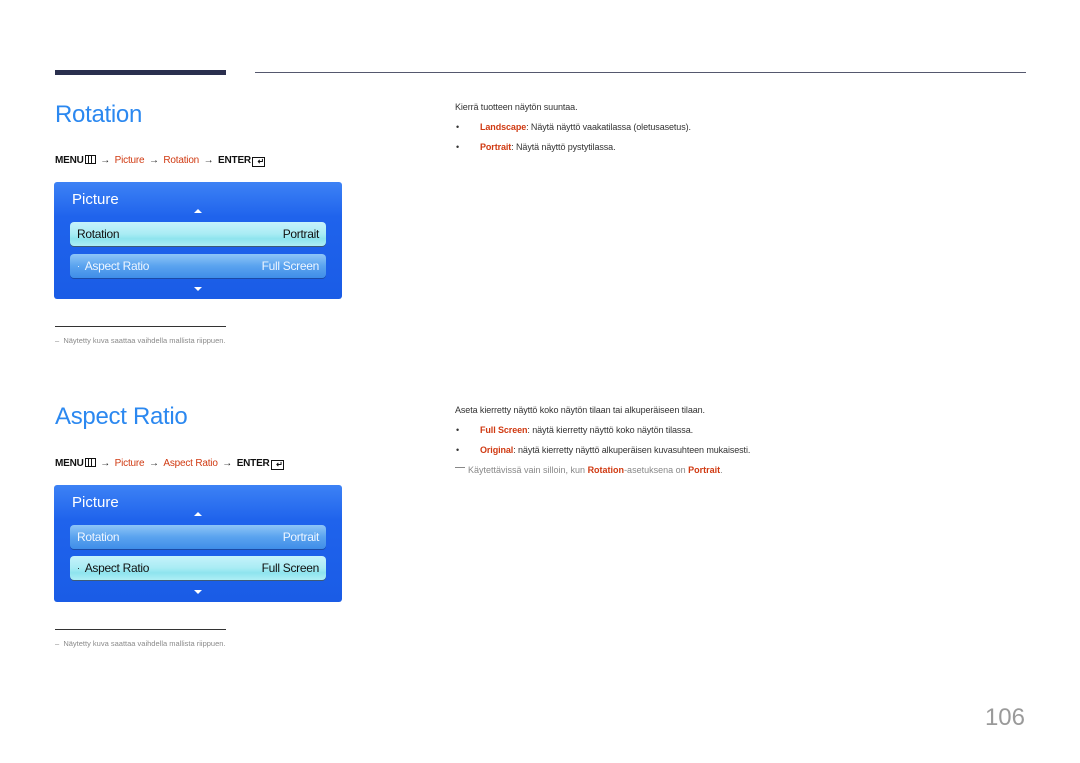  I want to click on menu-path-step-aspect-ratio: Aspect Ratio, so click(190, 463).